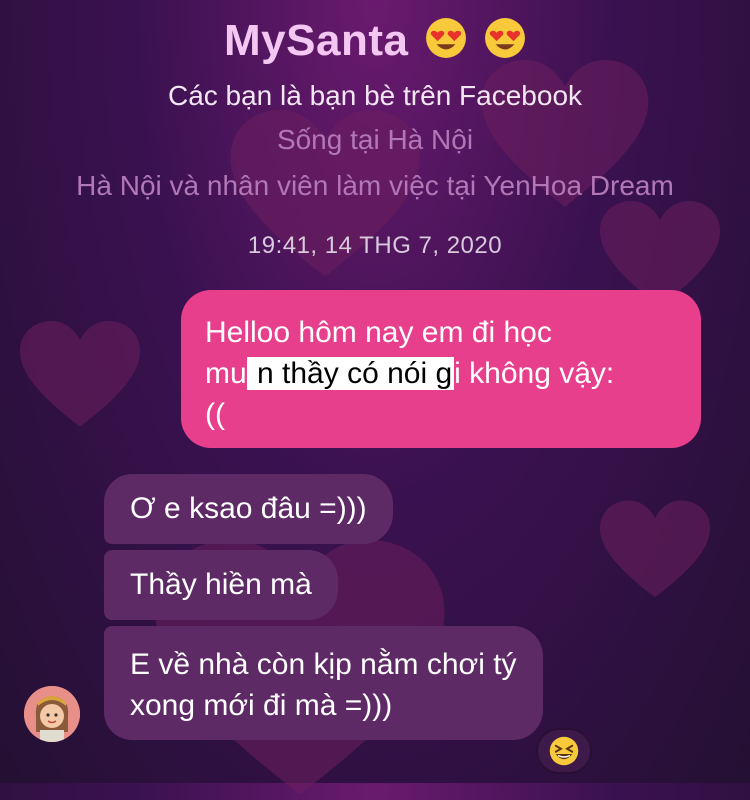 The image size is (750, 800). I want to click on contact-name: MySanta, so click(375, 43).